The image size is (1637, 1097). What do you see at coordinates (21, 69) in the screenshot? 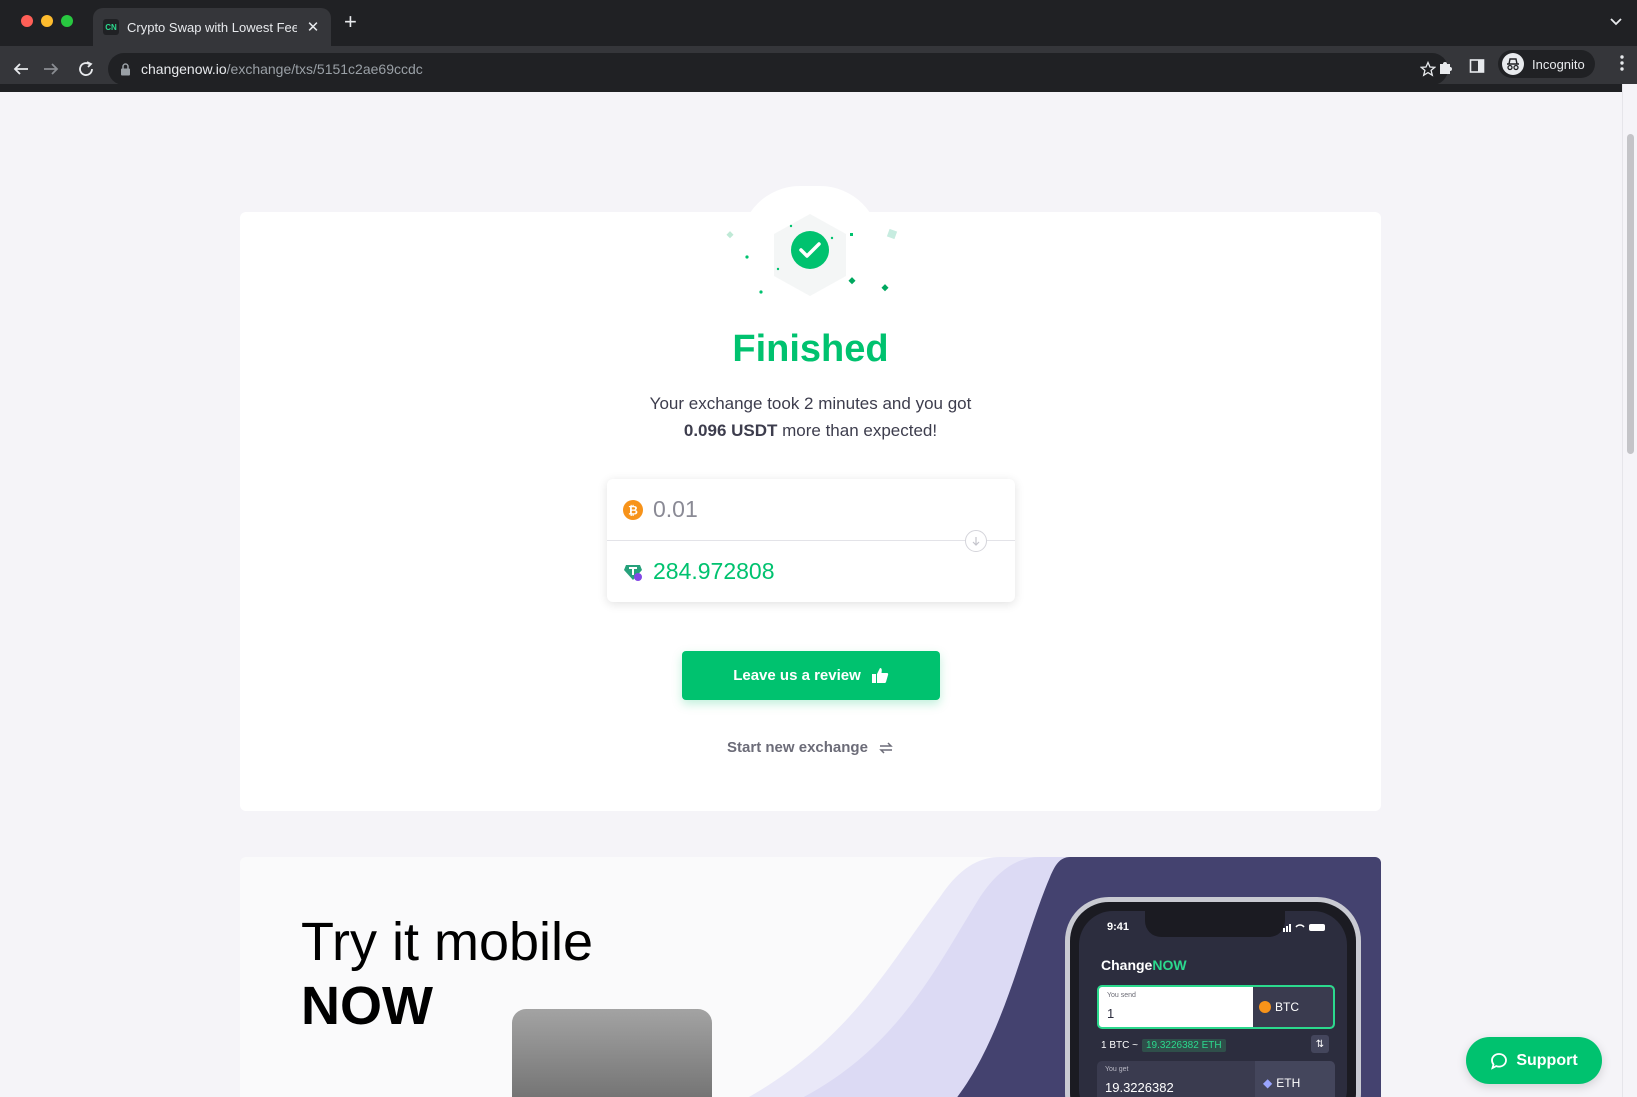
I see `back-icon` at bounding box center [21, 69].